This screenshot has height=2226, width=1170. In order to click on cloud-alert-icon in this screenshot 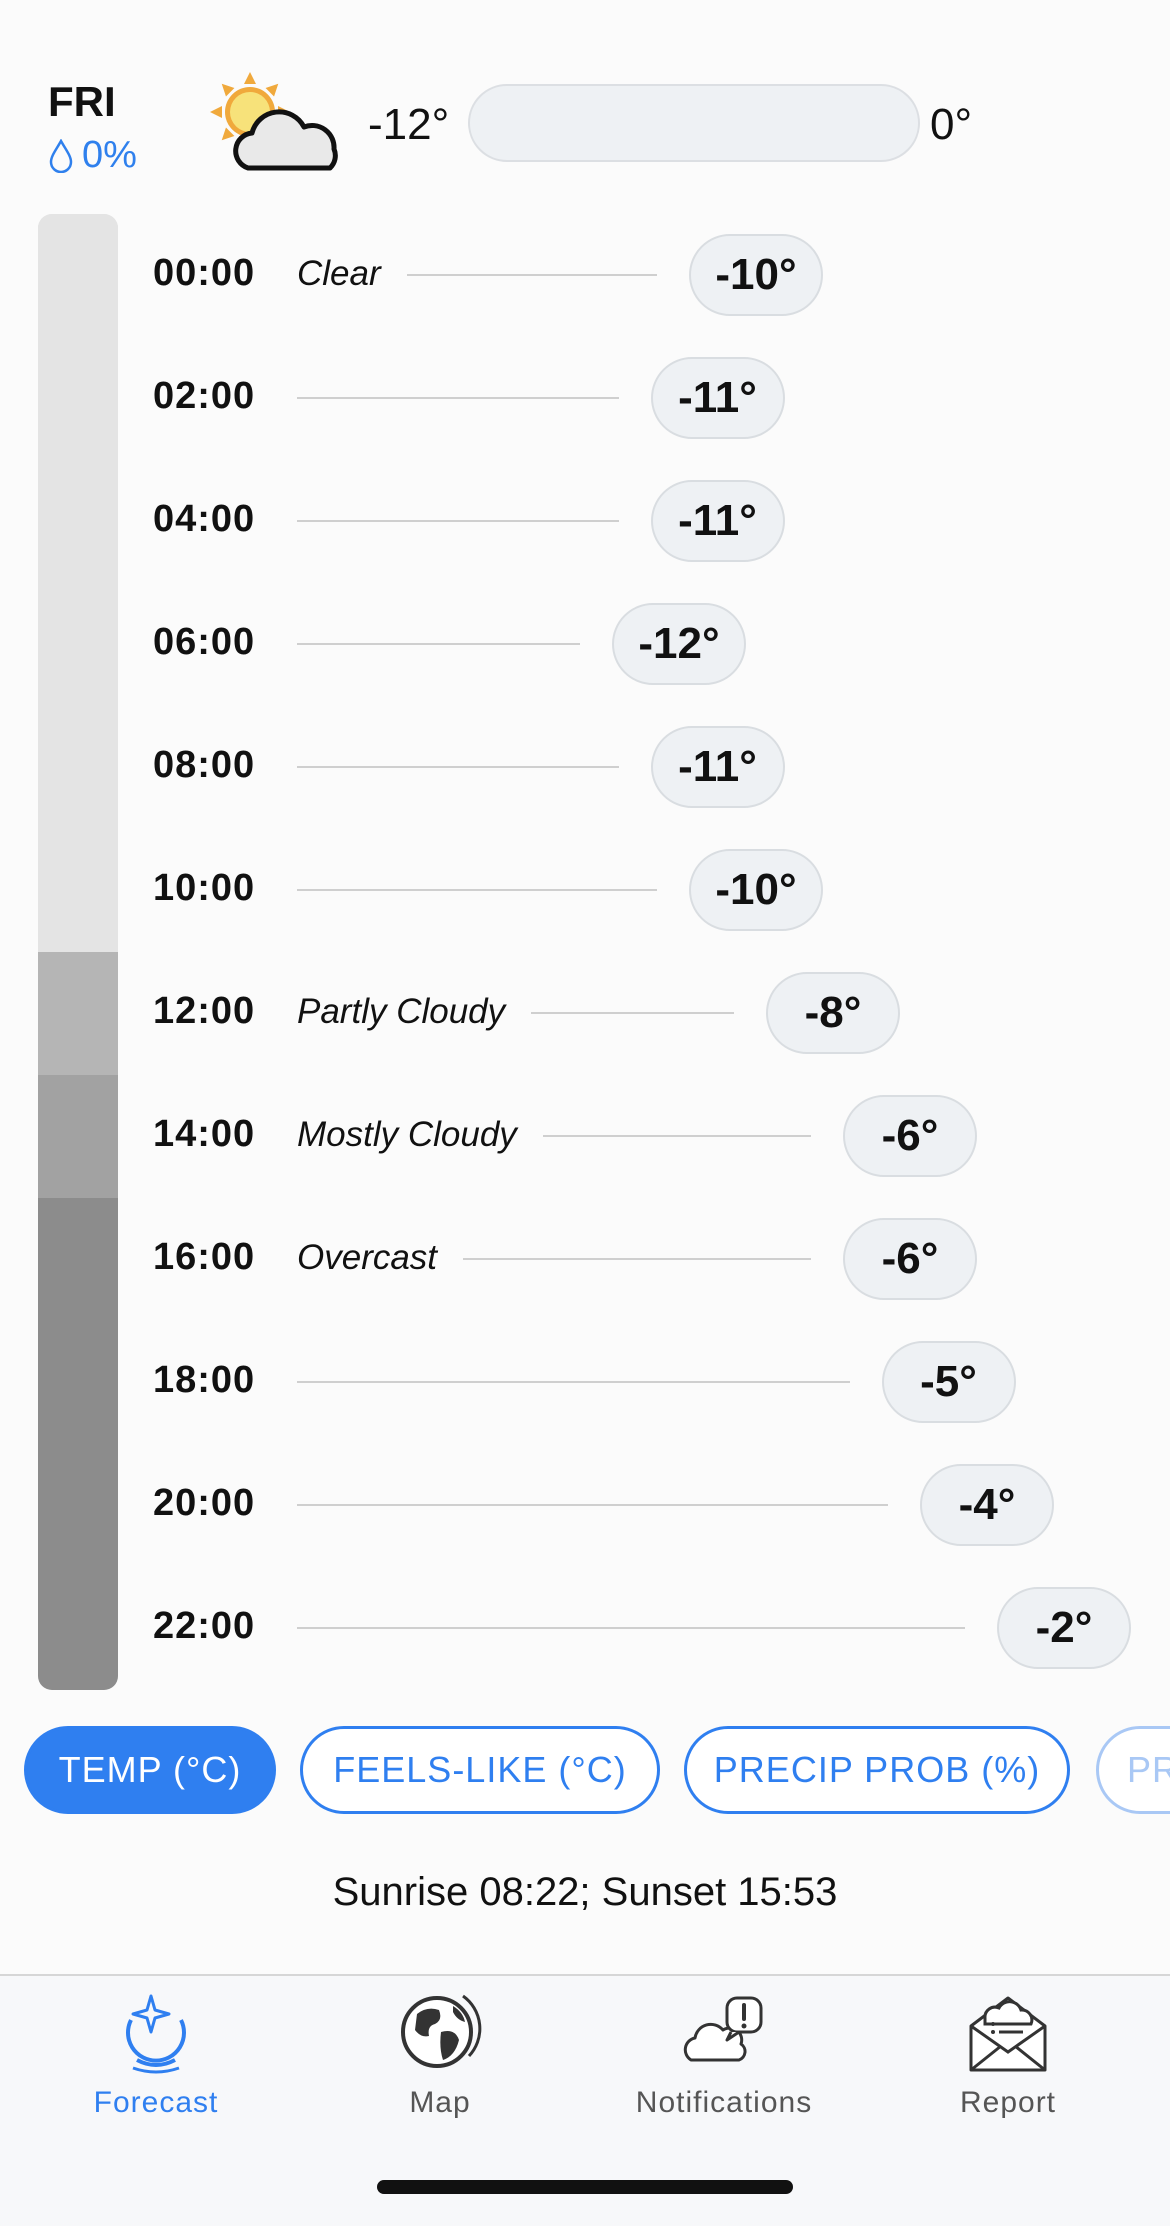, I will do `click(723, 2029)`.